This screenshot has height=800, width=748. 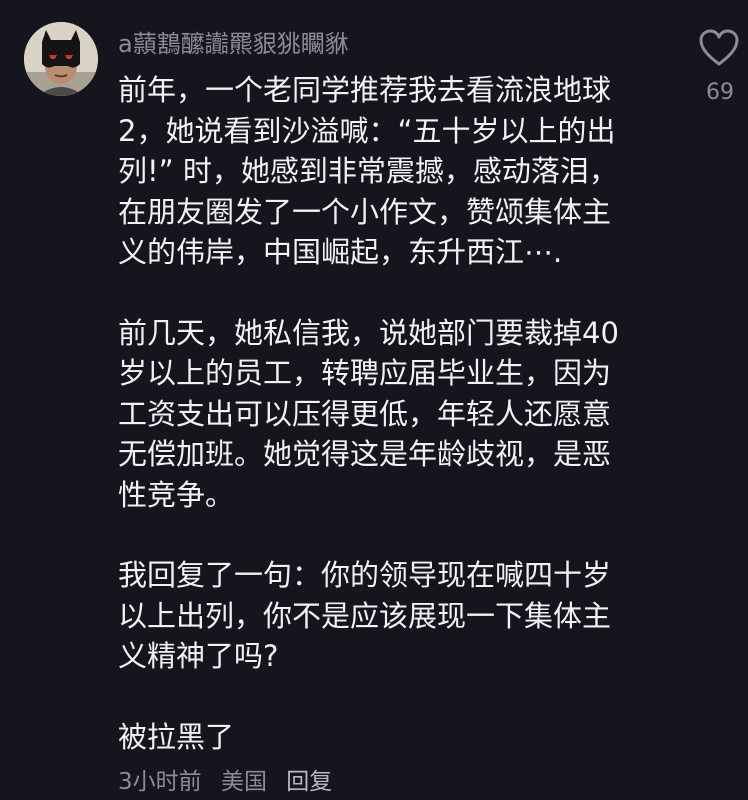 I want to click on comment-meta: 3小时前 美国 回复, so click(x=231, y=779).